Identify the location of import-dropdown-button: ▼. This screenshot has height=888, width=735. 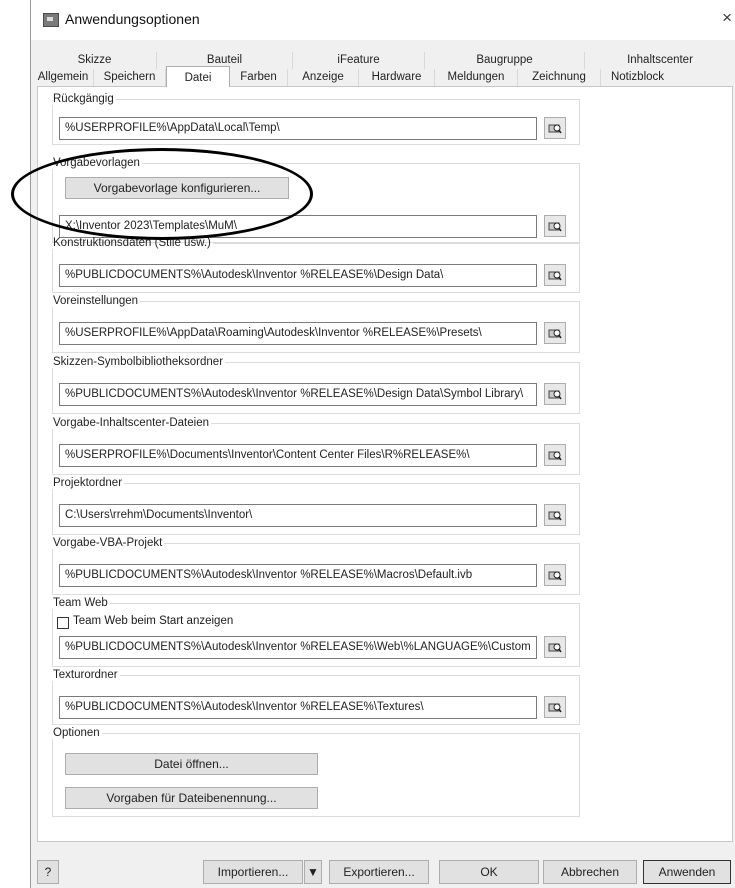
(313, 872).